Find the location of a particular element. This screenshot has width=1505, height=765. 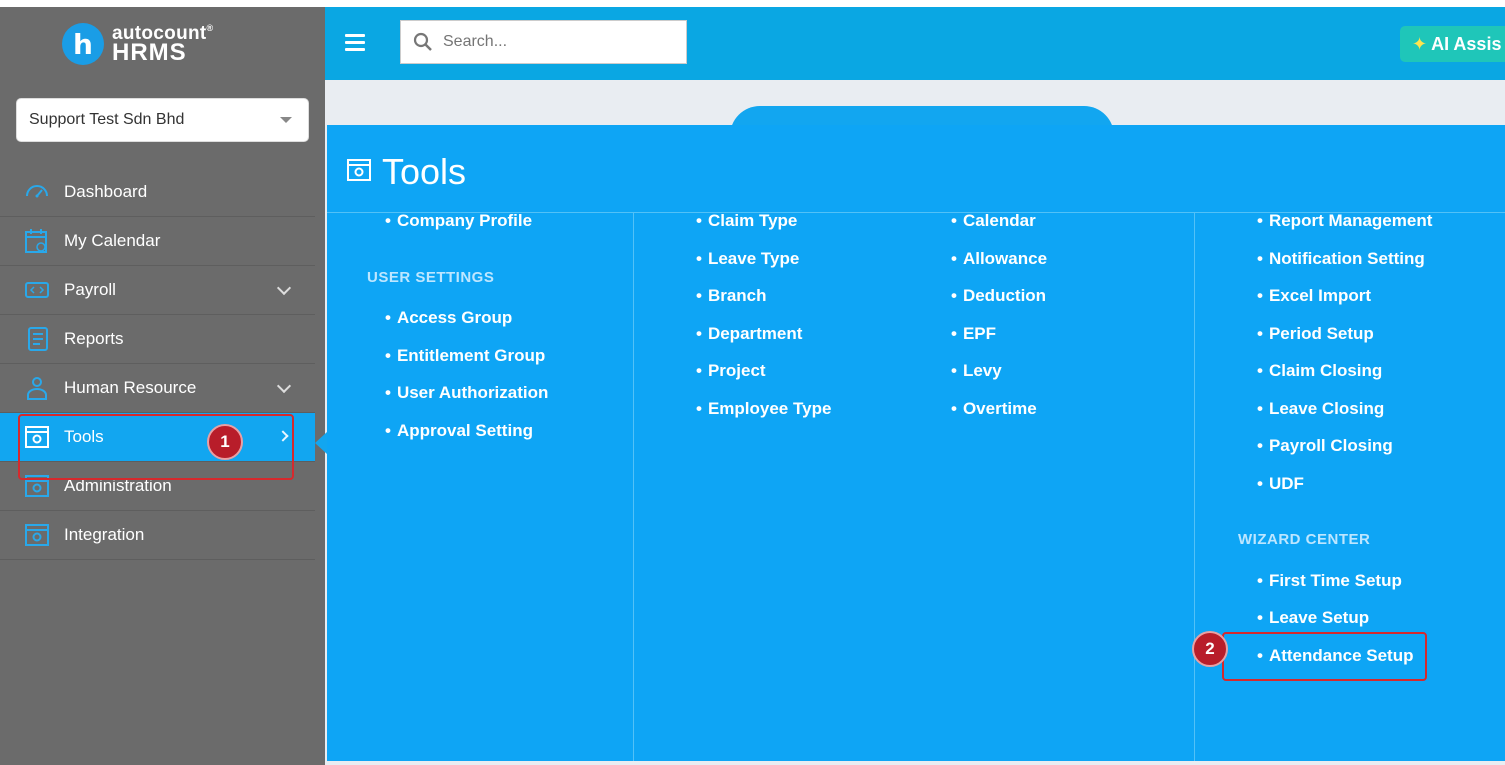

menu-item-claim-type: Claim Type is located at coordinates (746, 221).